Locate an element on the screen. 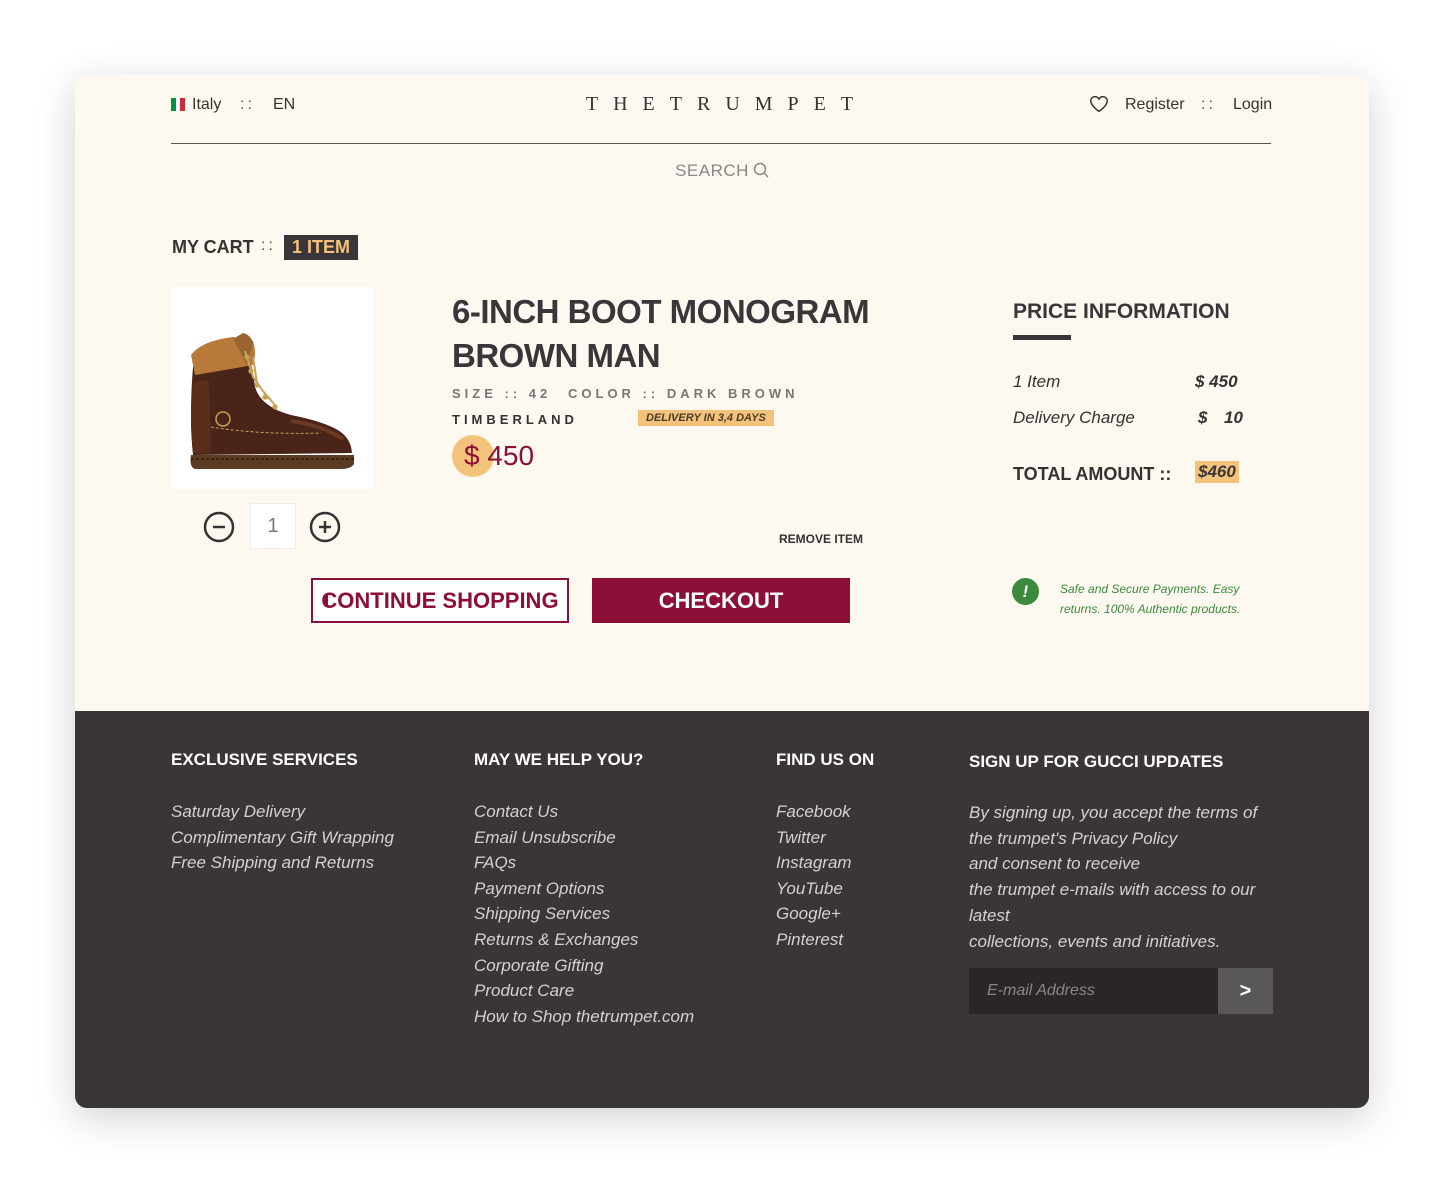  footer-link: Pinterest is located at coordinates (814, 940).